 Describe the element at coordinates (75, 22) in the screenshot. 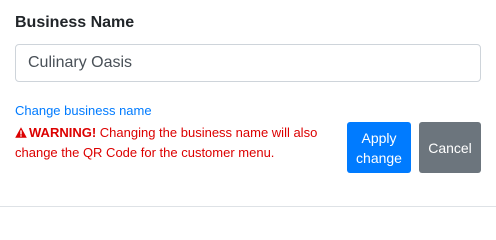

I see `business-name-label: Business Name` at that location.